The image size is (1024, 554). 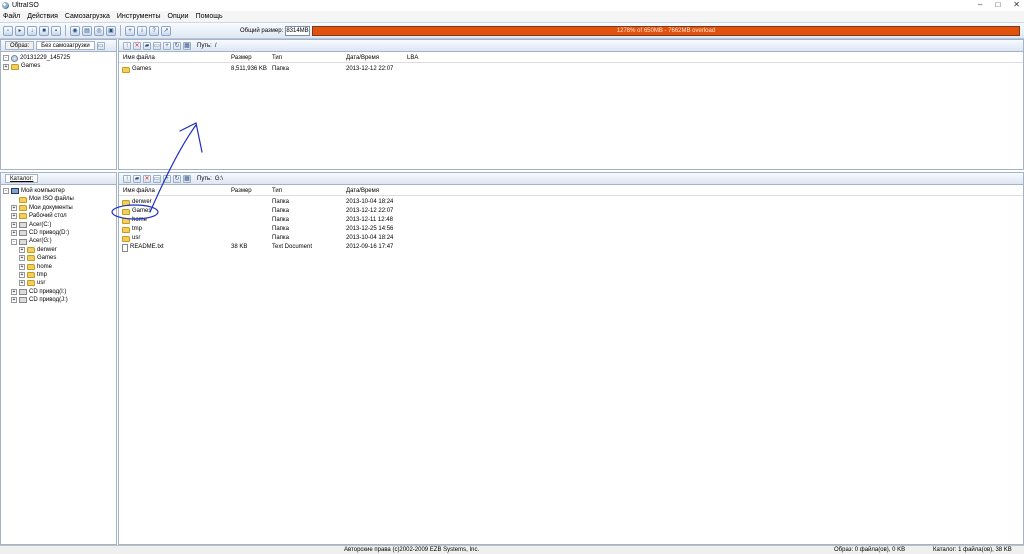 What do you see at coordinates (38, 292) in the screenshot?
I see `tree-item: + CD привод(I:)` at bounding box center [38, 292].